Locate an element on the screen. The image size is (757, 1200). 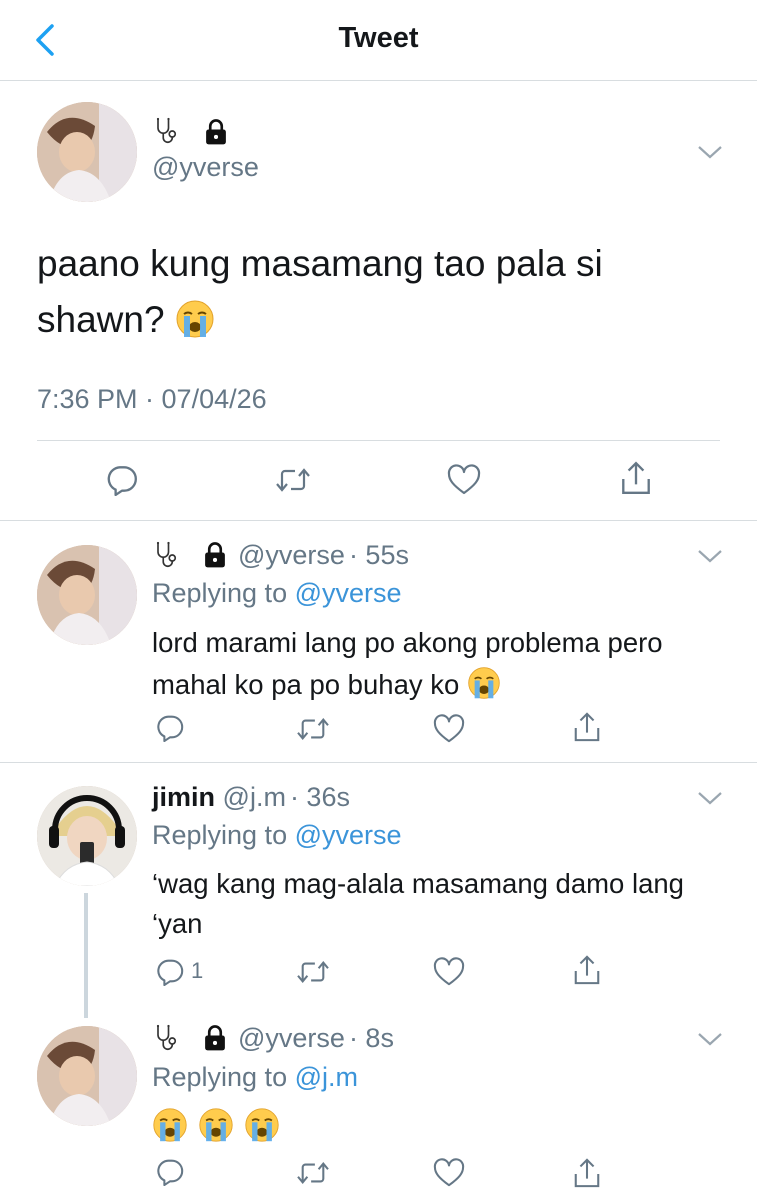
reply-count: 1 is located at coordinates (197, 970).